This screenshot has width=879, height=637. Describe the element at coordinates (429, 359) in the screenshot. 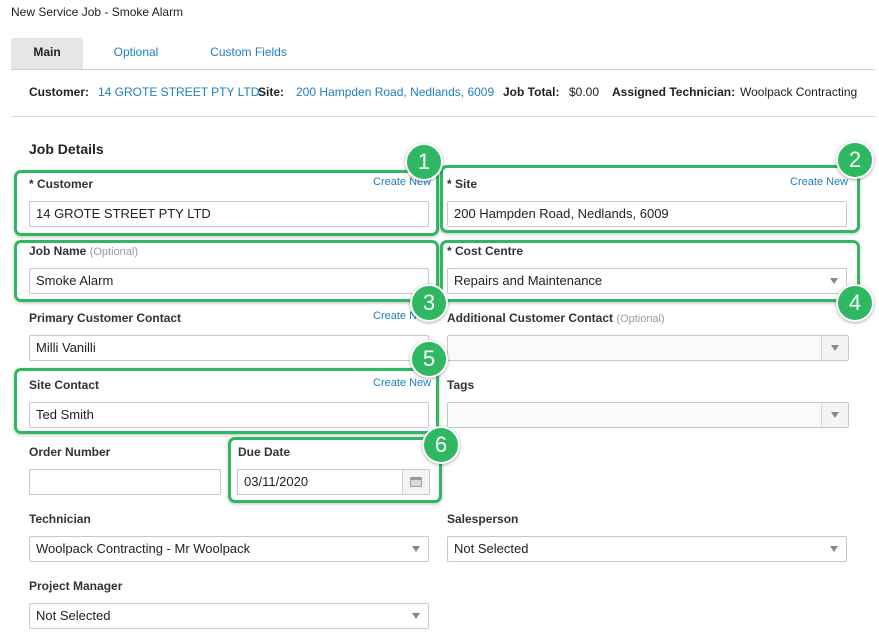

I see `callout-badge-5: 5` at that location.